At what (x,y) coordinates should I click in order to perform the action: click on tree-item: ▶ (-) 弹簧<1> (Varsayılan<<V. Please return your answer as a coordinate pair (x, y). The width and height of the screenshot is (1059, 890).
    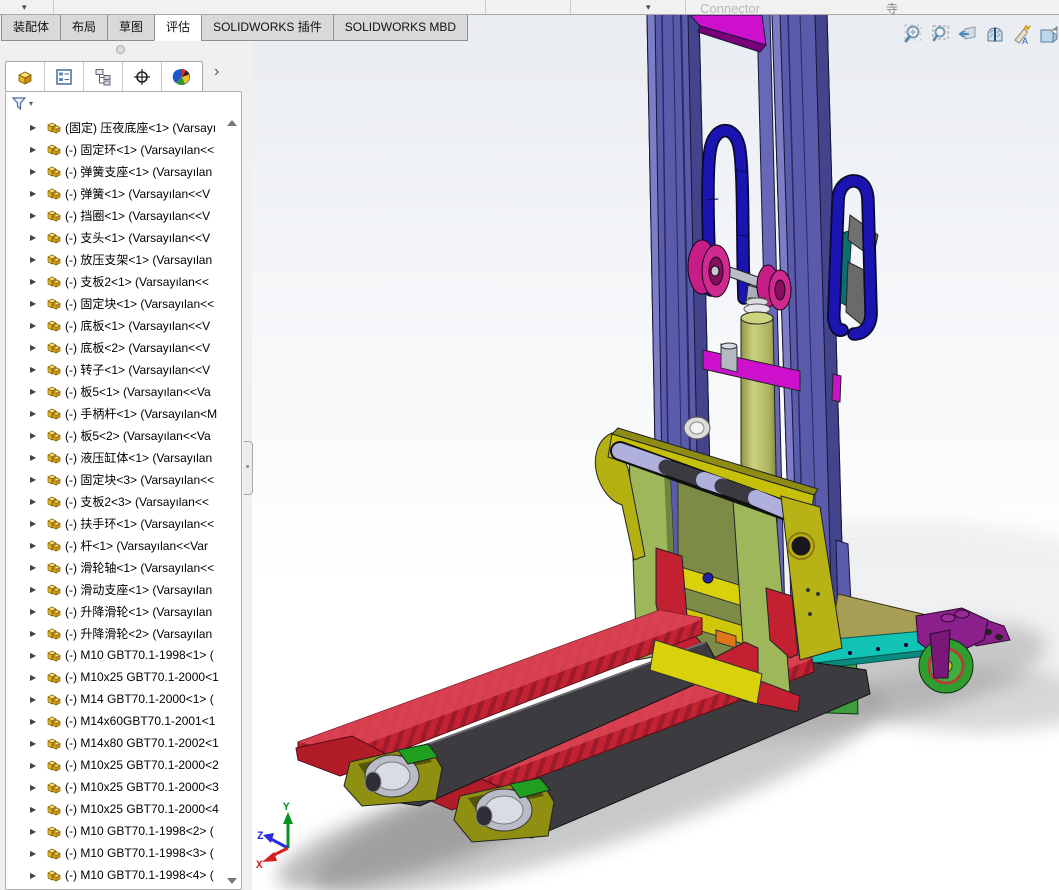
    Looking at the image, I should click on (123, 193).